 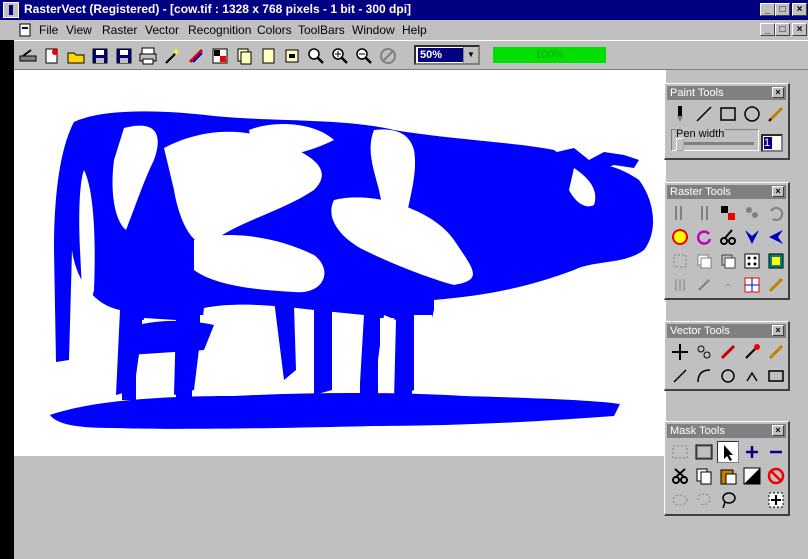 I want to click on magic-lasso-icon, so click(x=728, y=500).